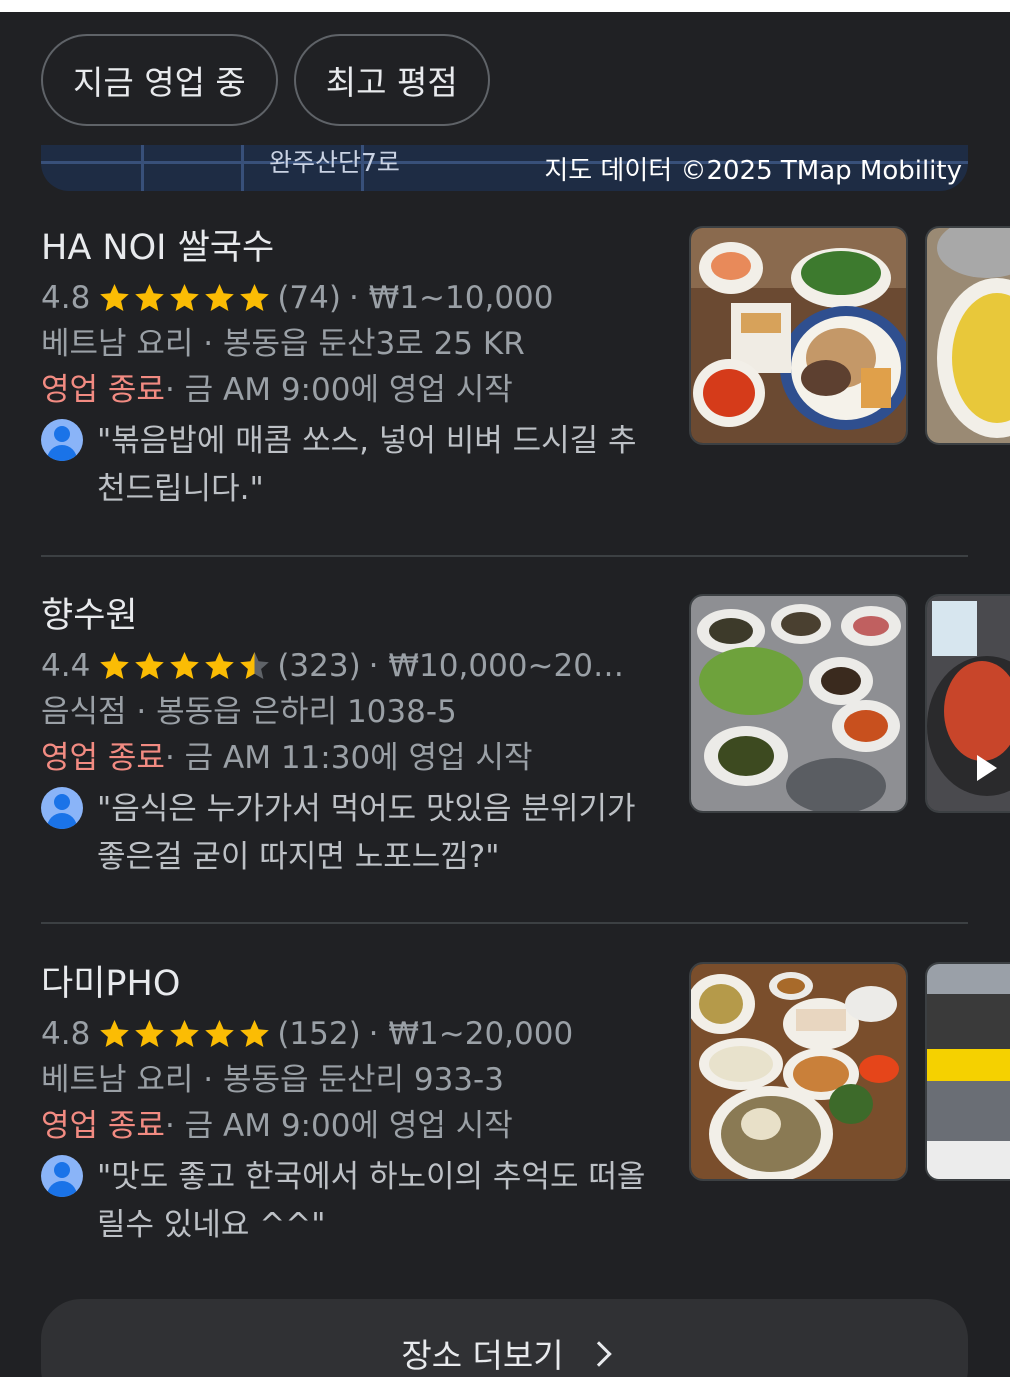 The image size is (1010, 1377). What do you see at coordinates (309, 298) in the screenshot?
I see `review-count: (74)` at bounding box center [309, 298].